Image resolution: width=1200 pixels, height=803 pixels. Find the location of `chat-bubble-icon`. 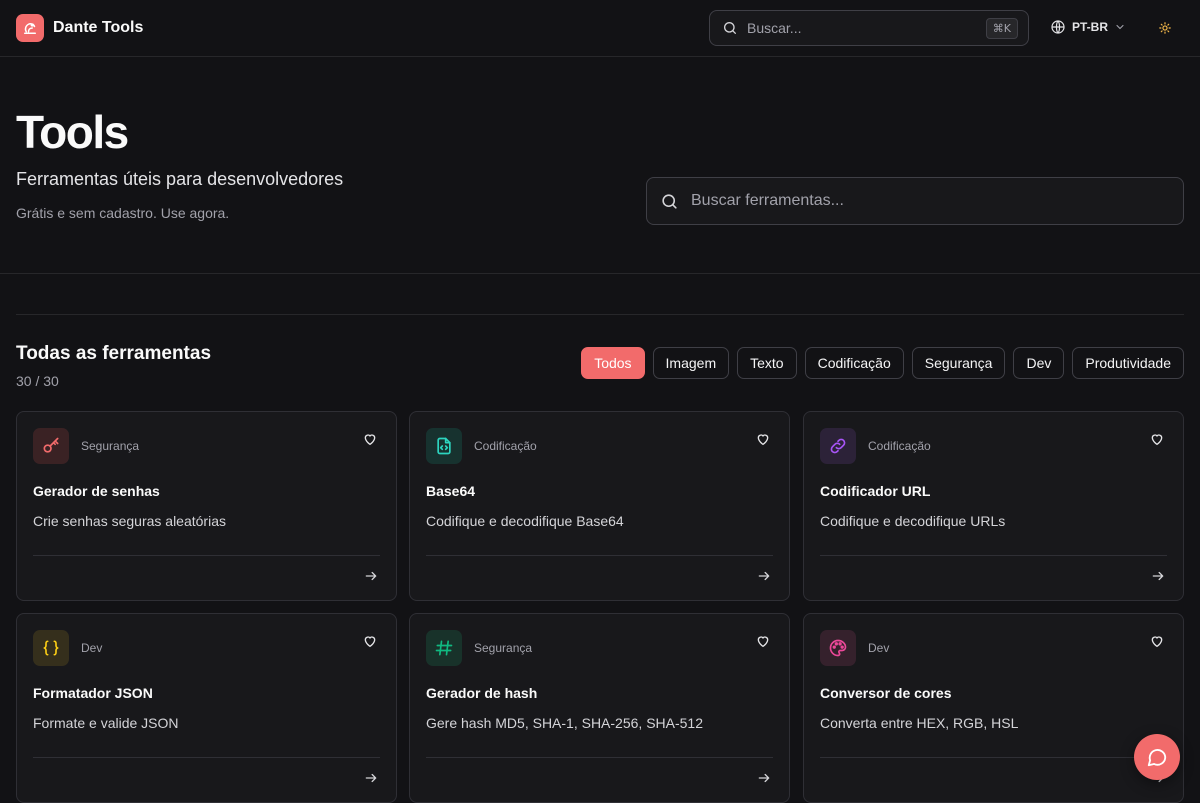

chat-bubble-icon is located at coordinates (1157, 758).